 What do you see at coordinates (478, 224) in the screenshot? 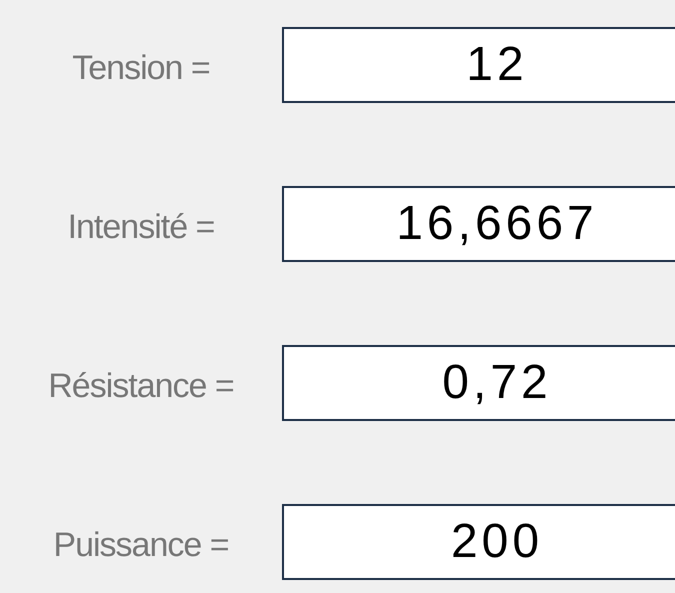
I see `input-field: 16,6667` at bounding box center [478, 224].